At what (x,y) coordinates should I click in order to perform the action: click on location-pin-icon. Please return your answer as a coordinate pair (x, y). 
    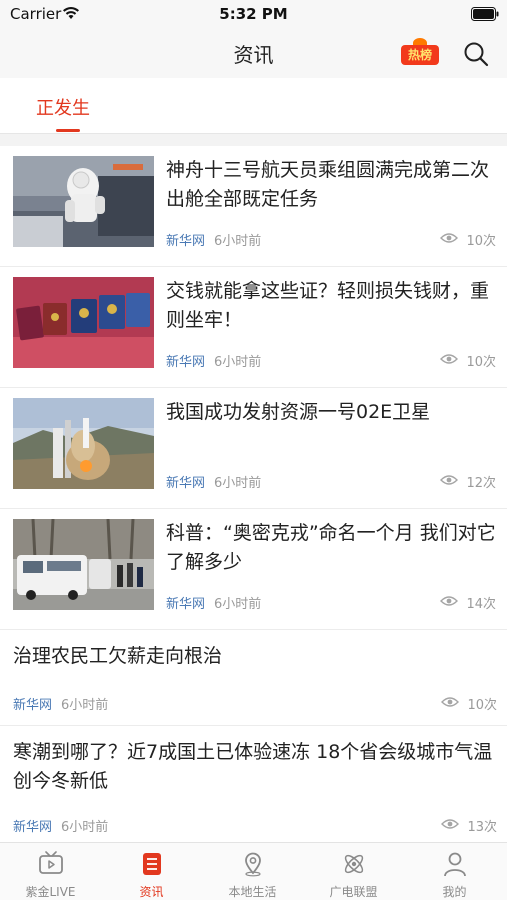
    Looking at the image, I should click on (253, 864).